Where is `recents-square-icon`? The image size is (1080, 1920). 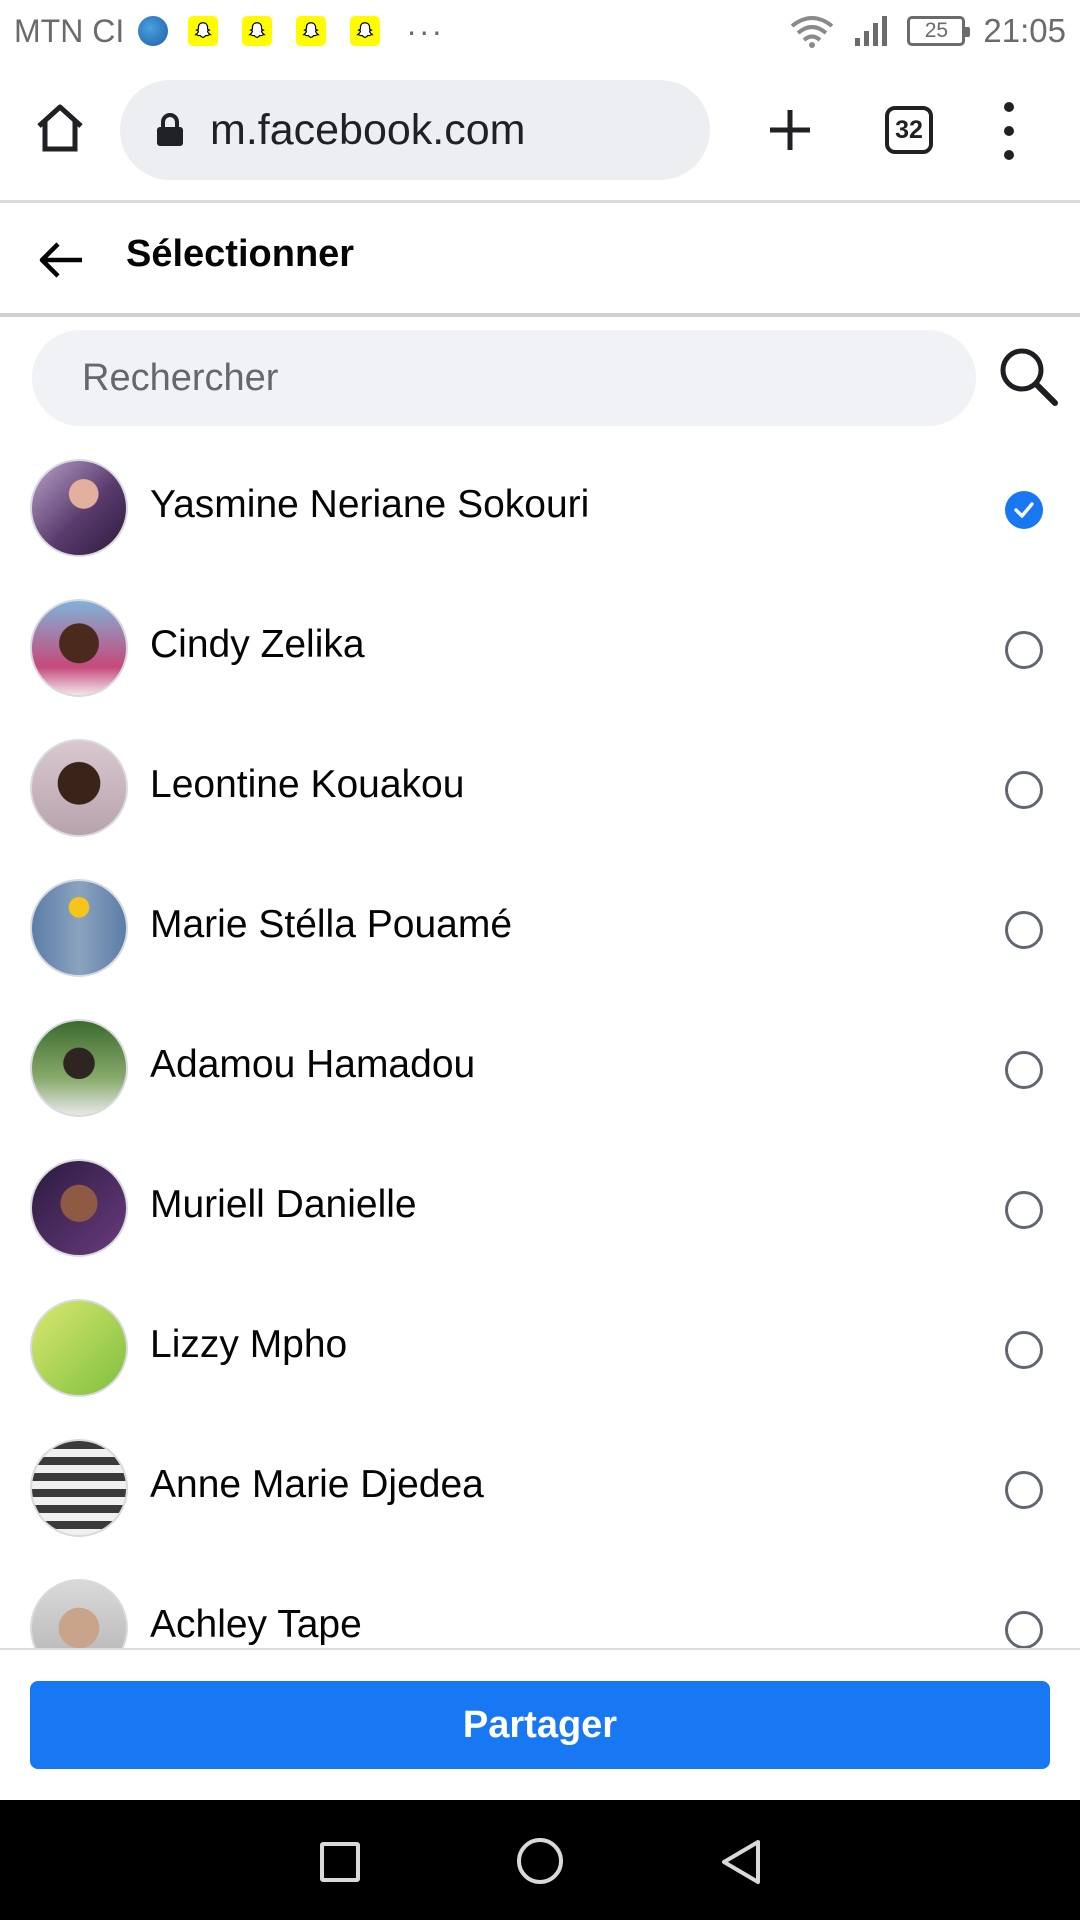
recents-square-icon is located at coordinates (340, 1862).